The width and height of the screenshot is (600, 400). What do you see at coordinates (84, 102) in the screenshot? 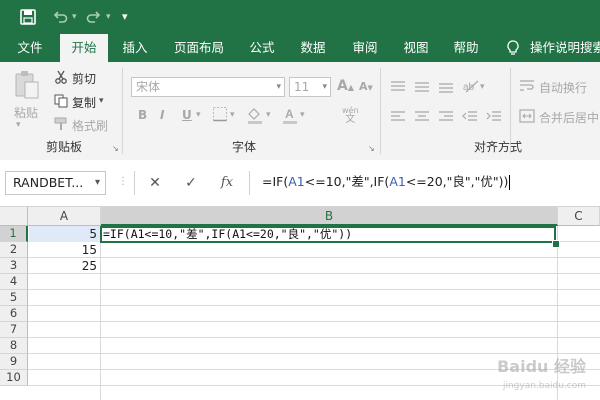
I see `copy-button: 复制` at bounding box center [84, 102].